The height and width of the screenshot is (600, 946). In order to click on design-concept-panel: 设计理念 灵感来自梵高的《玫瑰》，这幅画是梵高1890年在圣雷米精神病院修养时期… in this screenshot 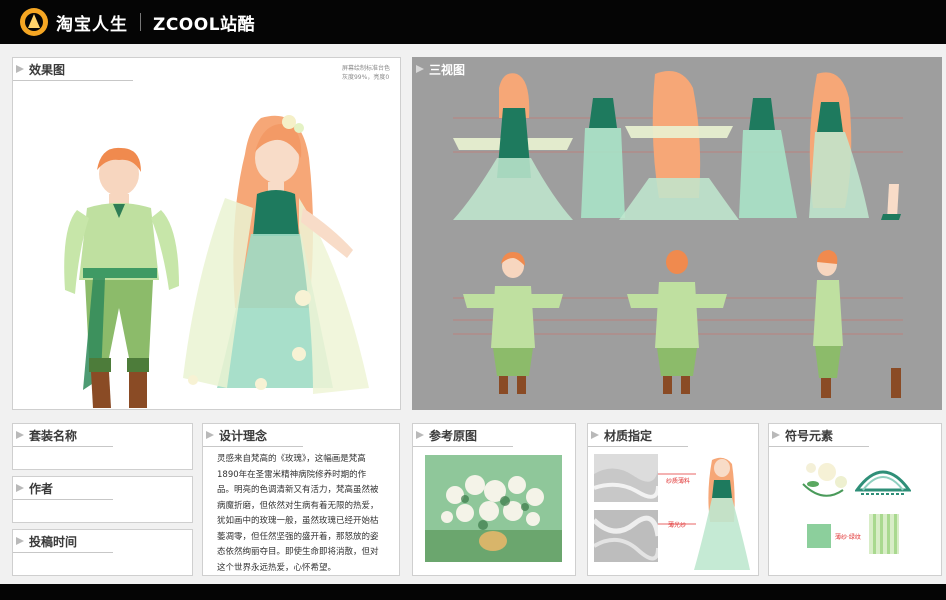, I will do `click(301, 499)`.